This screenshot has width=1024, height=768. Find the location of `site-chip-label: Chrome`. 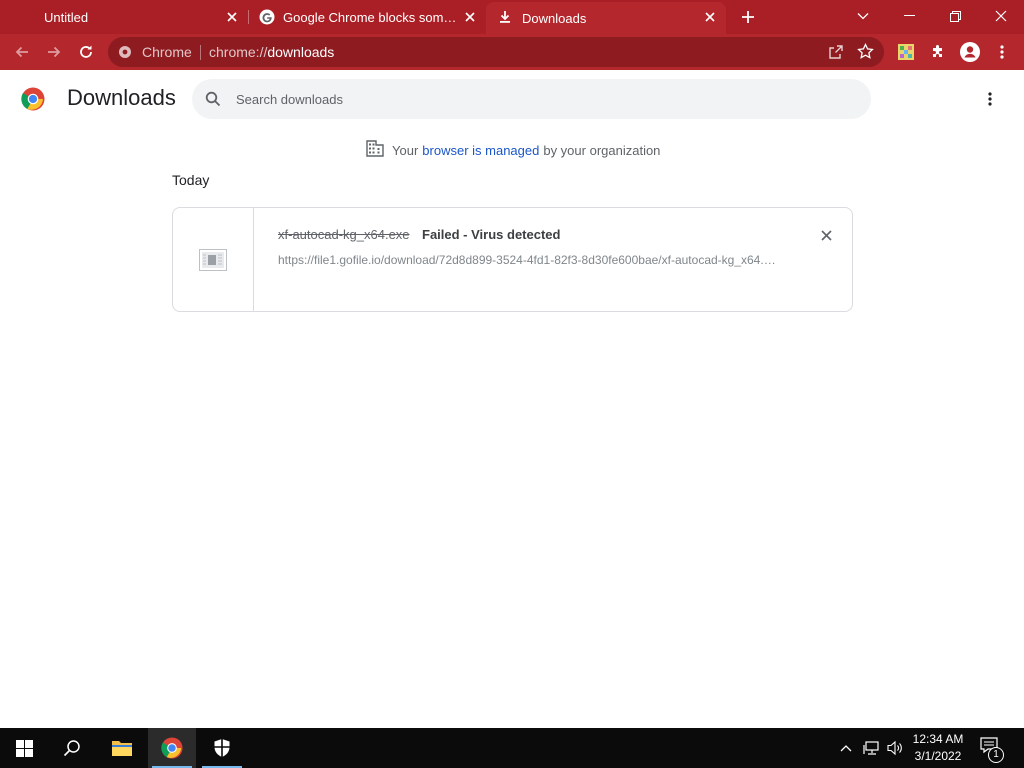

site-chip-label: Chrome is located at coordinates (167, 52).